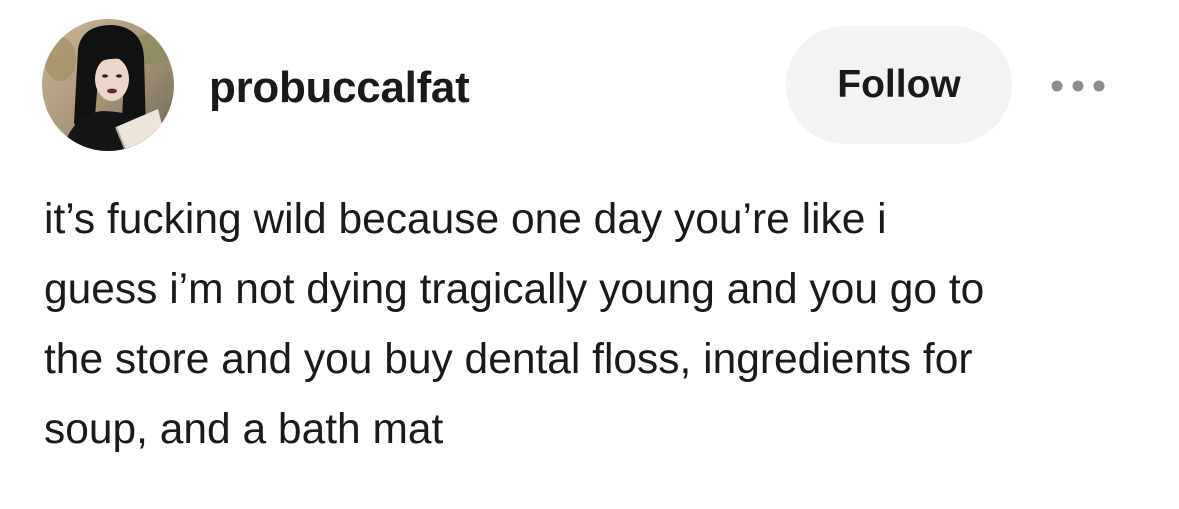  I want to click on post-text-line: soup, and a bath mat, so click(244, 429).